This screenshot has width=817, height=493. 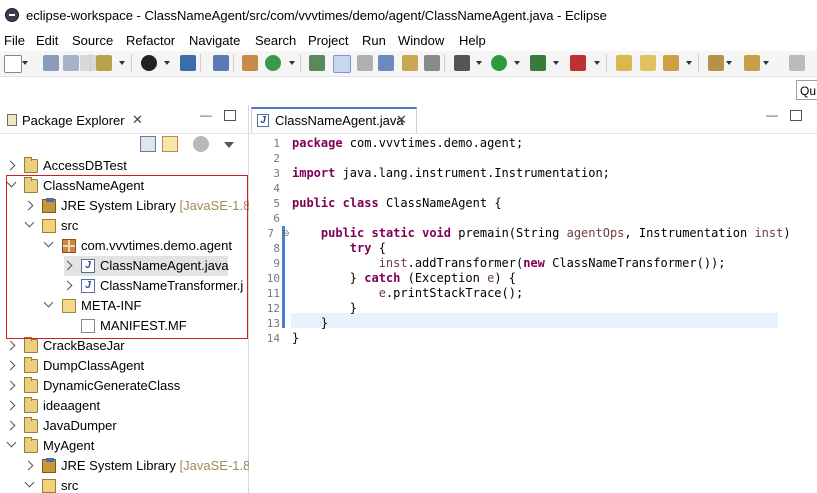 What do you see at coordinates (124, 484) in the screenshot?
I see `tree-item-src-2: src` at bounding box center [124, 484].